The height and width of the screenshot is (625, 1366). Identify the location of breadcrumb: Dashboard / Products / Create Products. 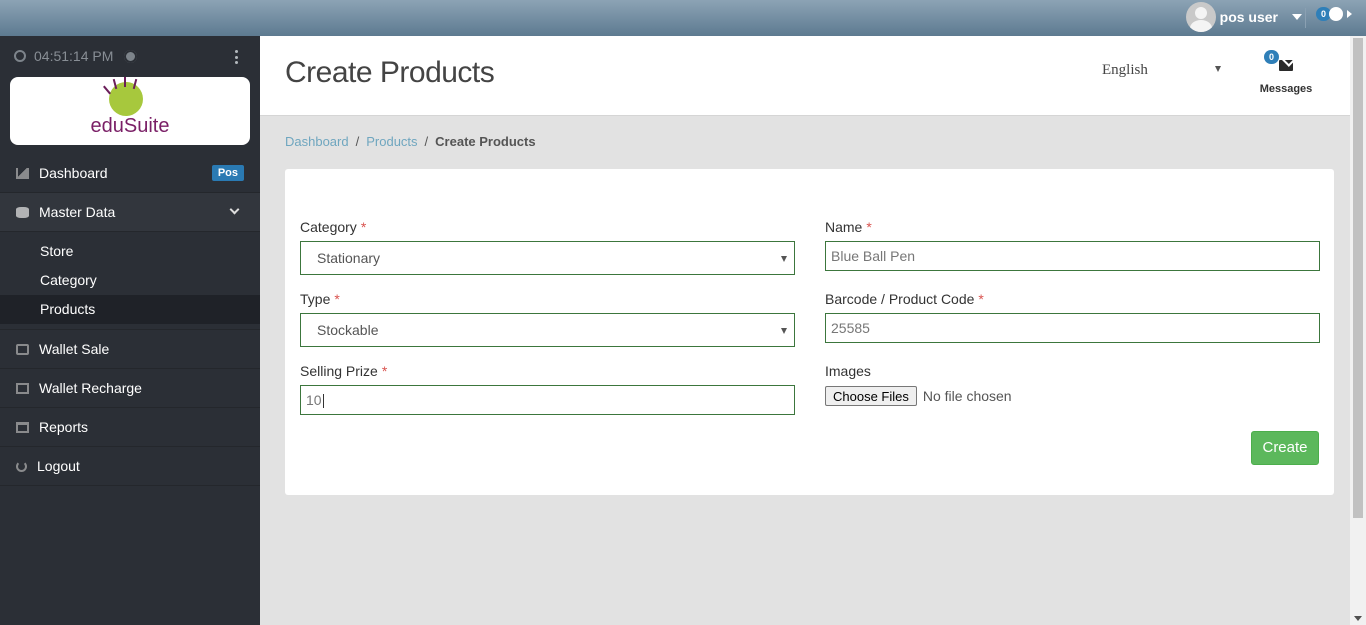
(410, 141).